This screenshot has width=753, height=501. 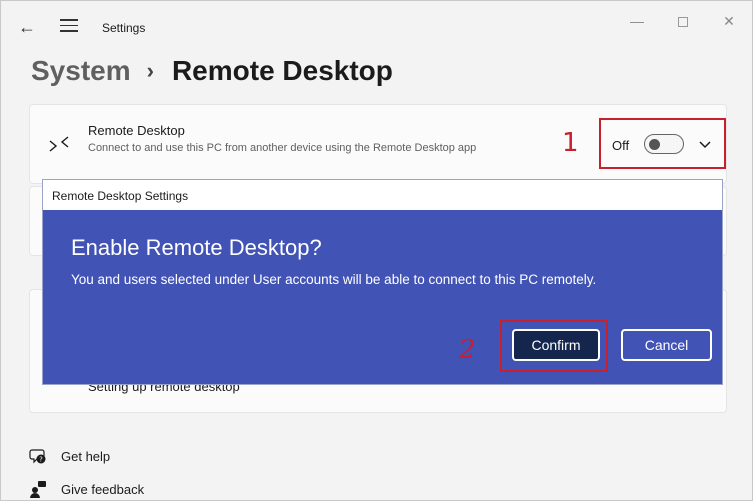 I want to click on dialog-title-bar: Remote Desktop Settings, so click(x=382, y=195).